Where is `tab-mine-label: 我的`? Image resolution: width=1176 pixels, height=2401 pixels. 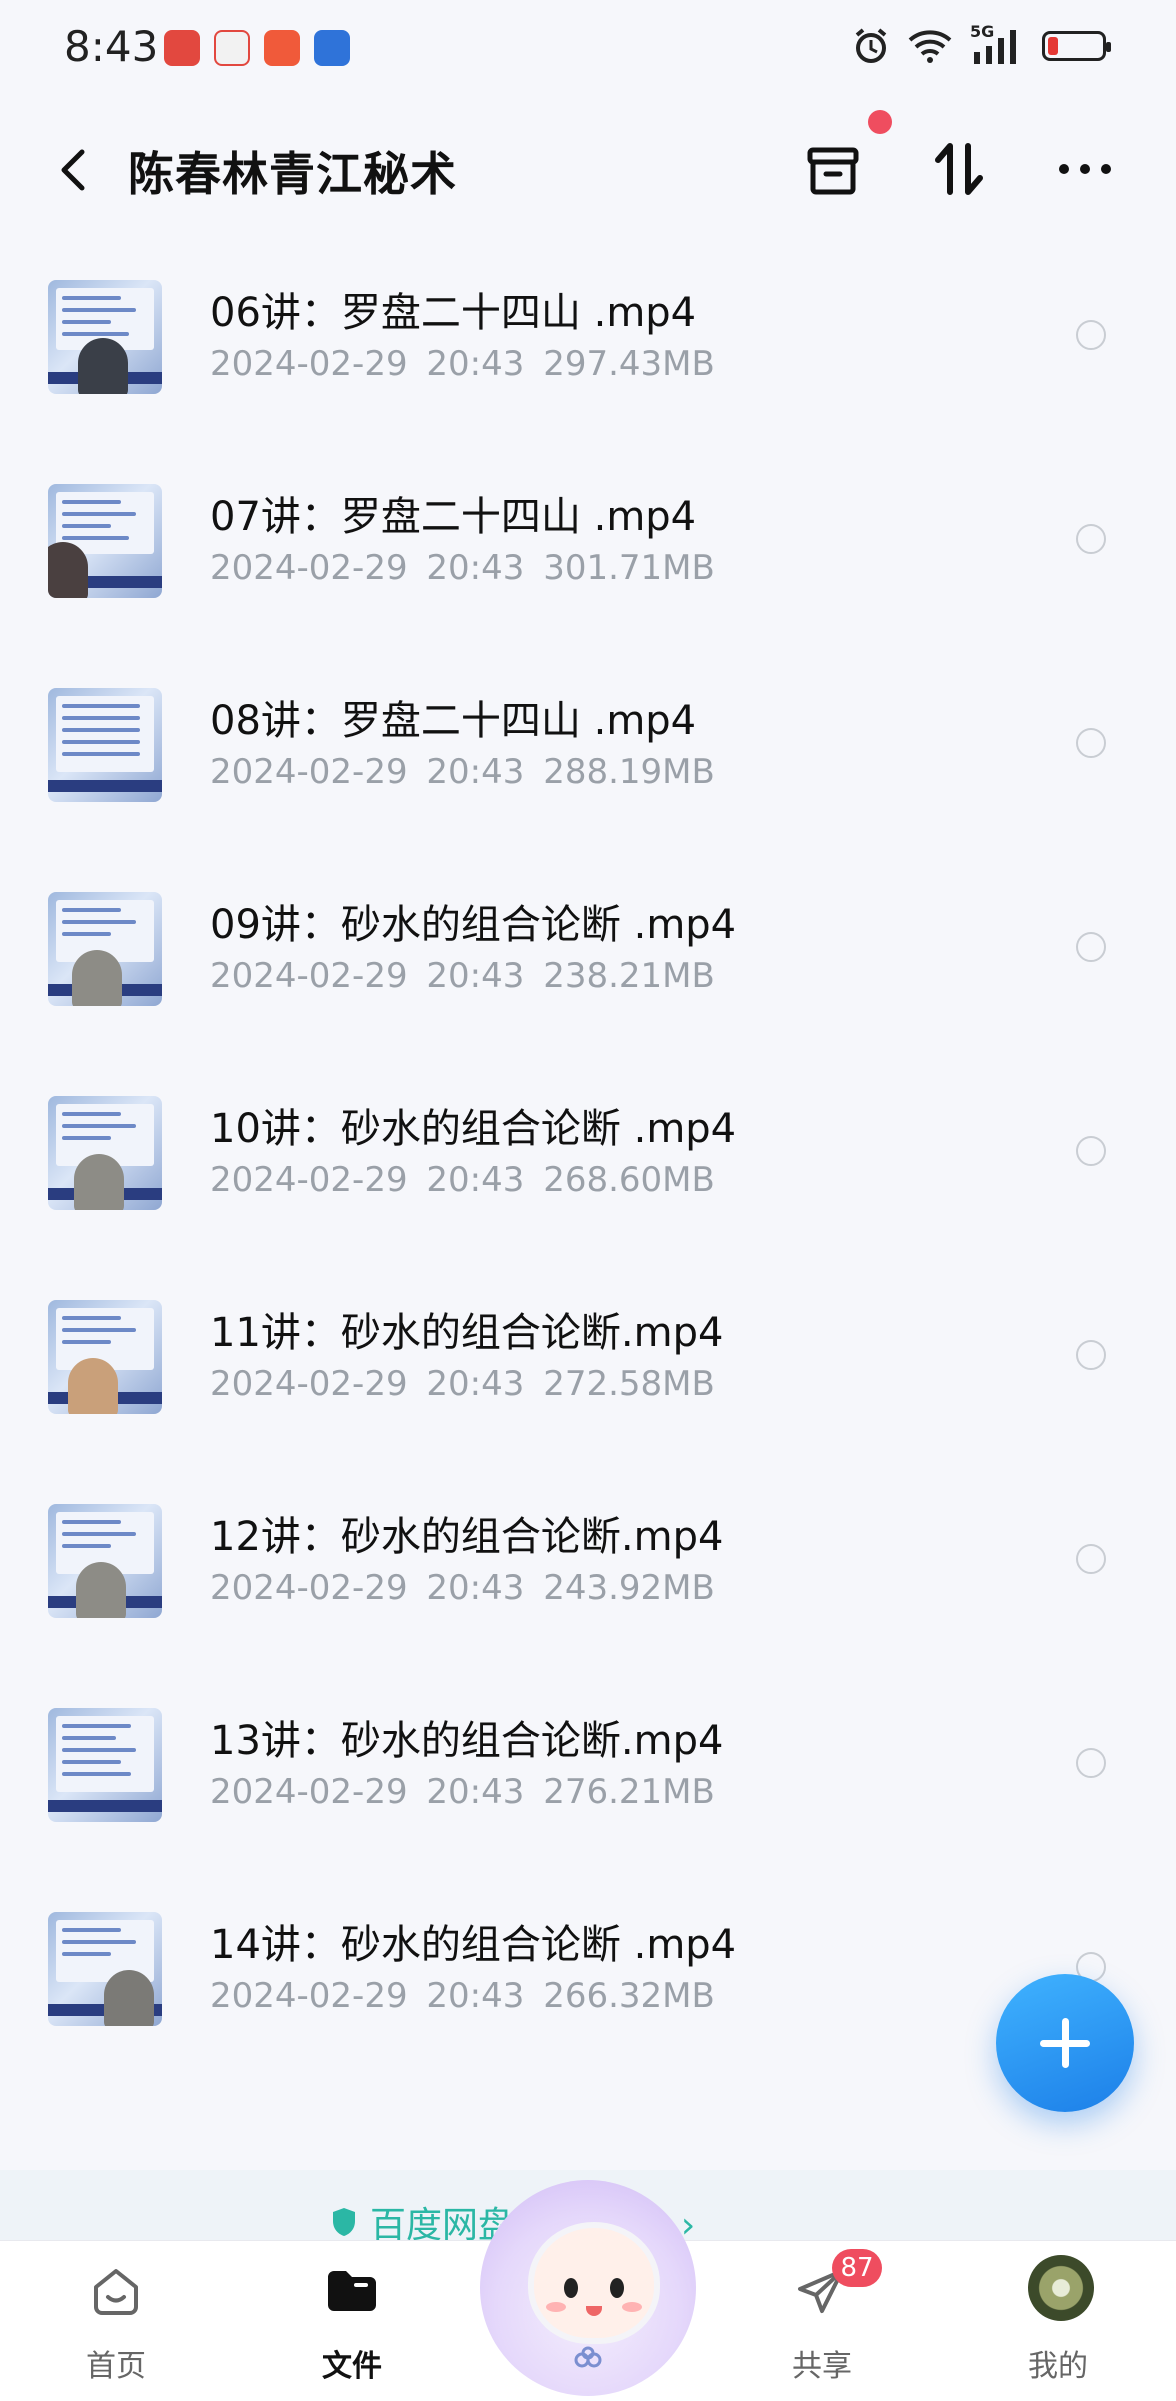 tab-mine-label: 我的 is located at coordinates (1058, 2366).